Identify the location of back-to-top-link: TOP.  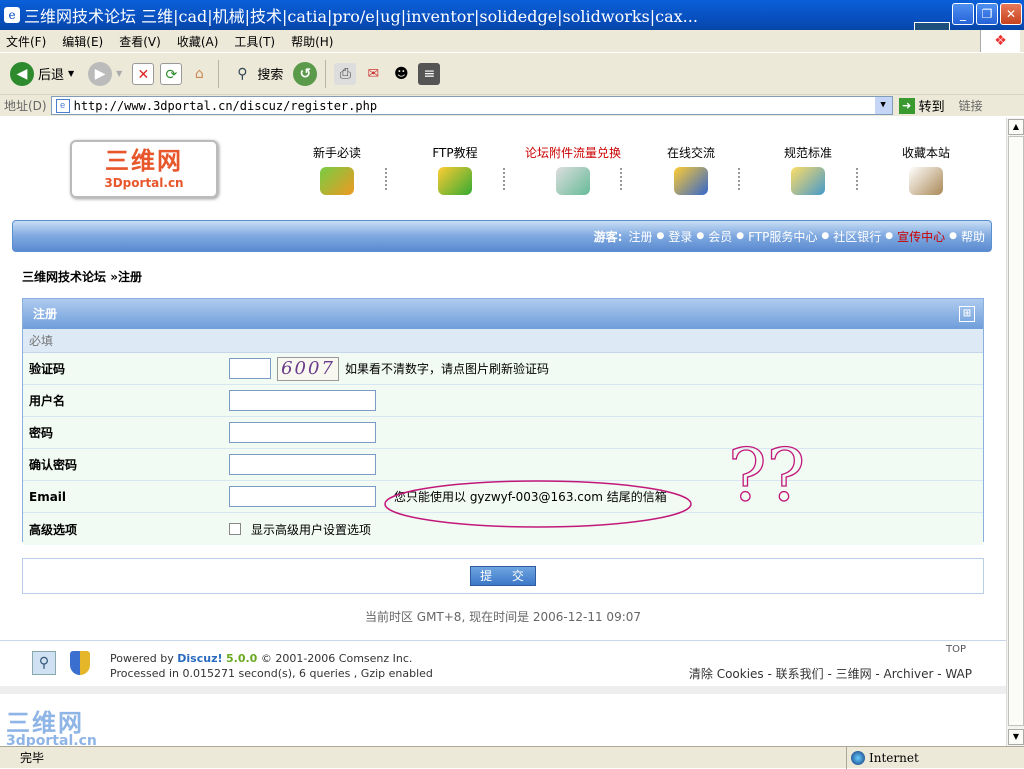
(956, 649).